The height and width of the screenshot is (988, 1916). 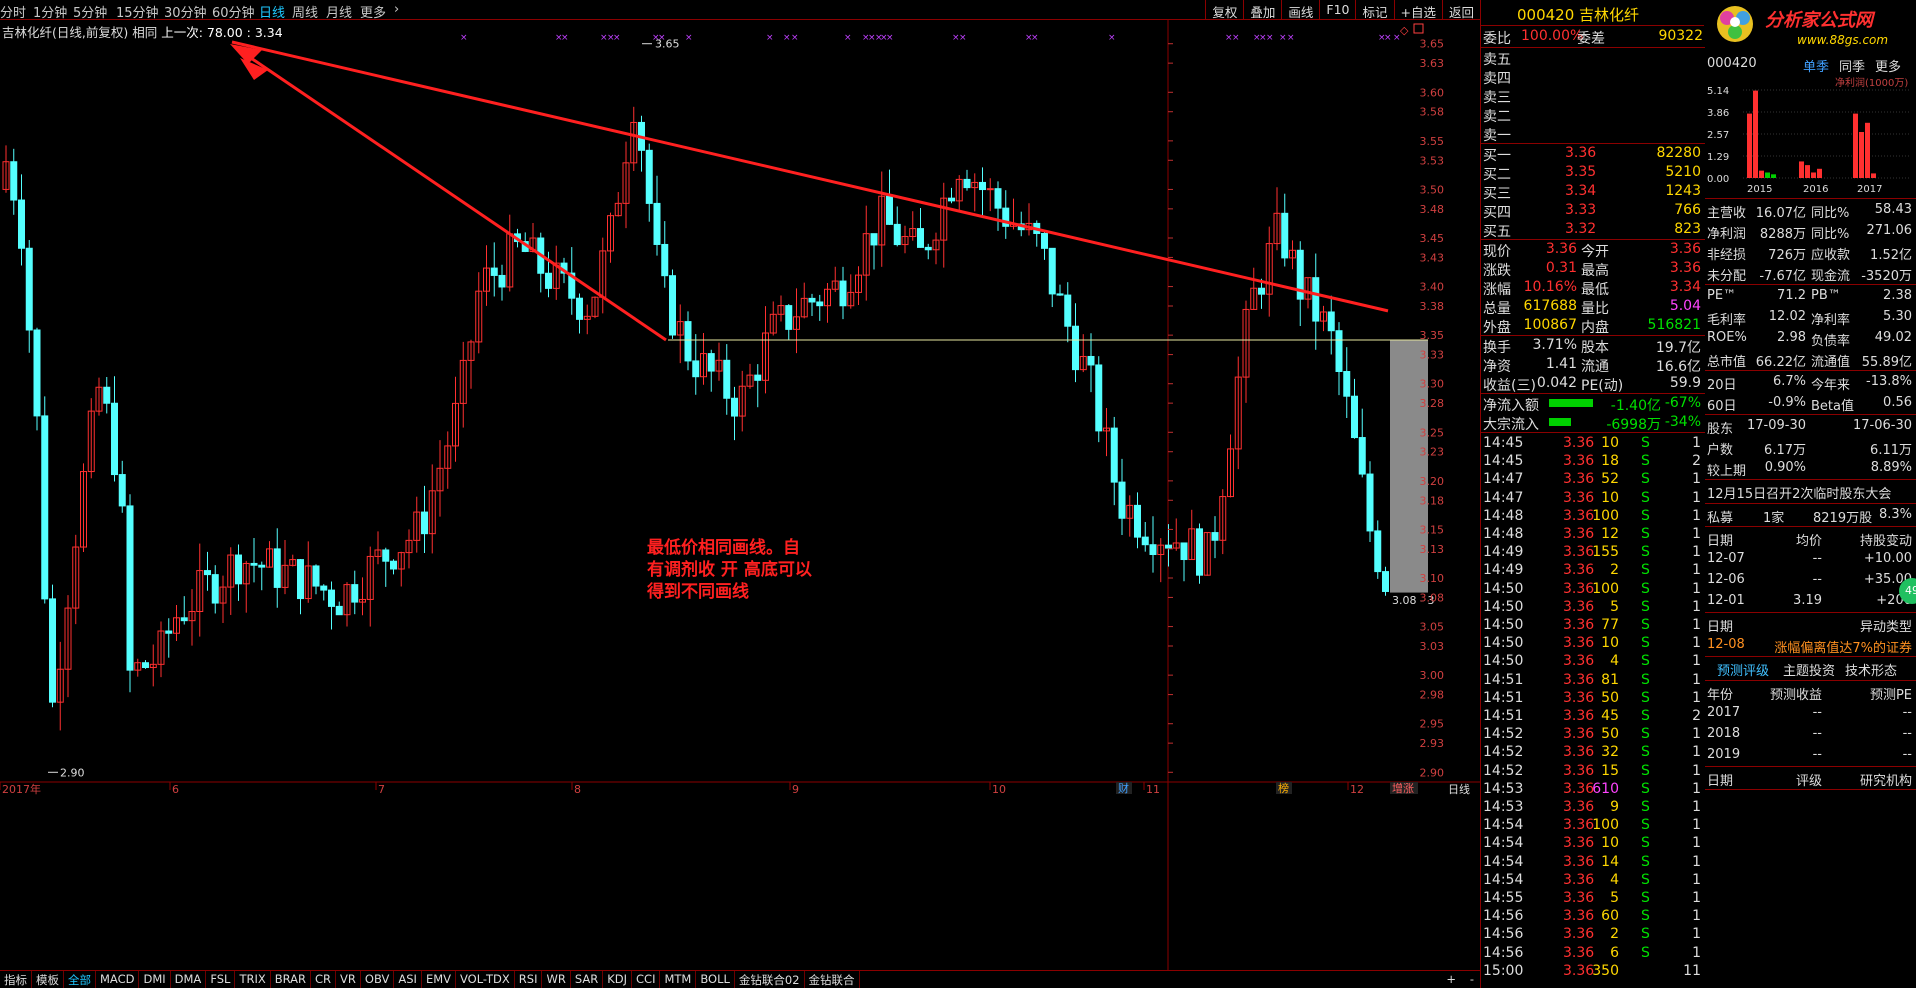 What do you see at coordinates (1593, 37) in the screenshot?
I see `quote-row: 委比 100.00% 委差 90322` at bounding box center [1593, 37].